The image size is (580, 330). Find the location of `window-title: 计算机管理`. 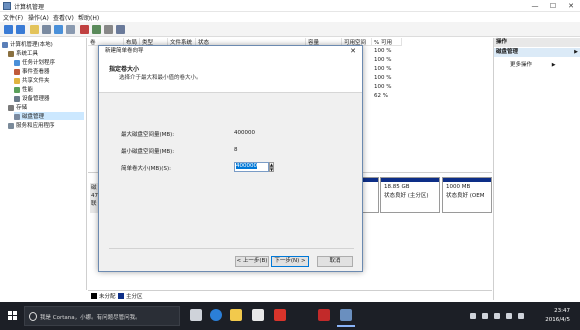

window-title: 计算机管理 is located at coordinates (29, 7).